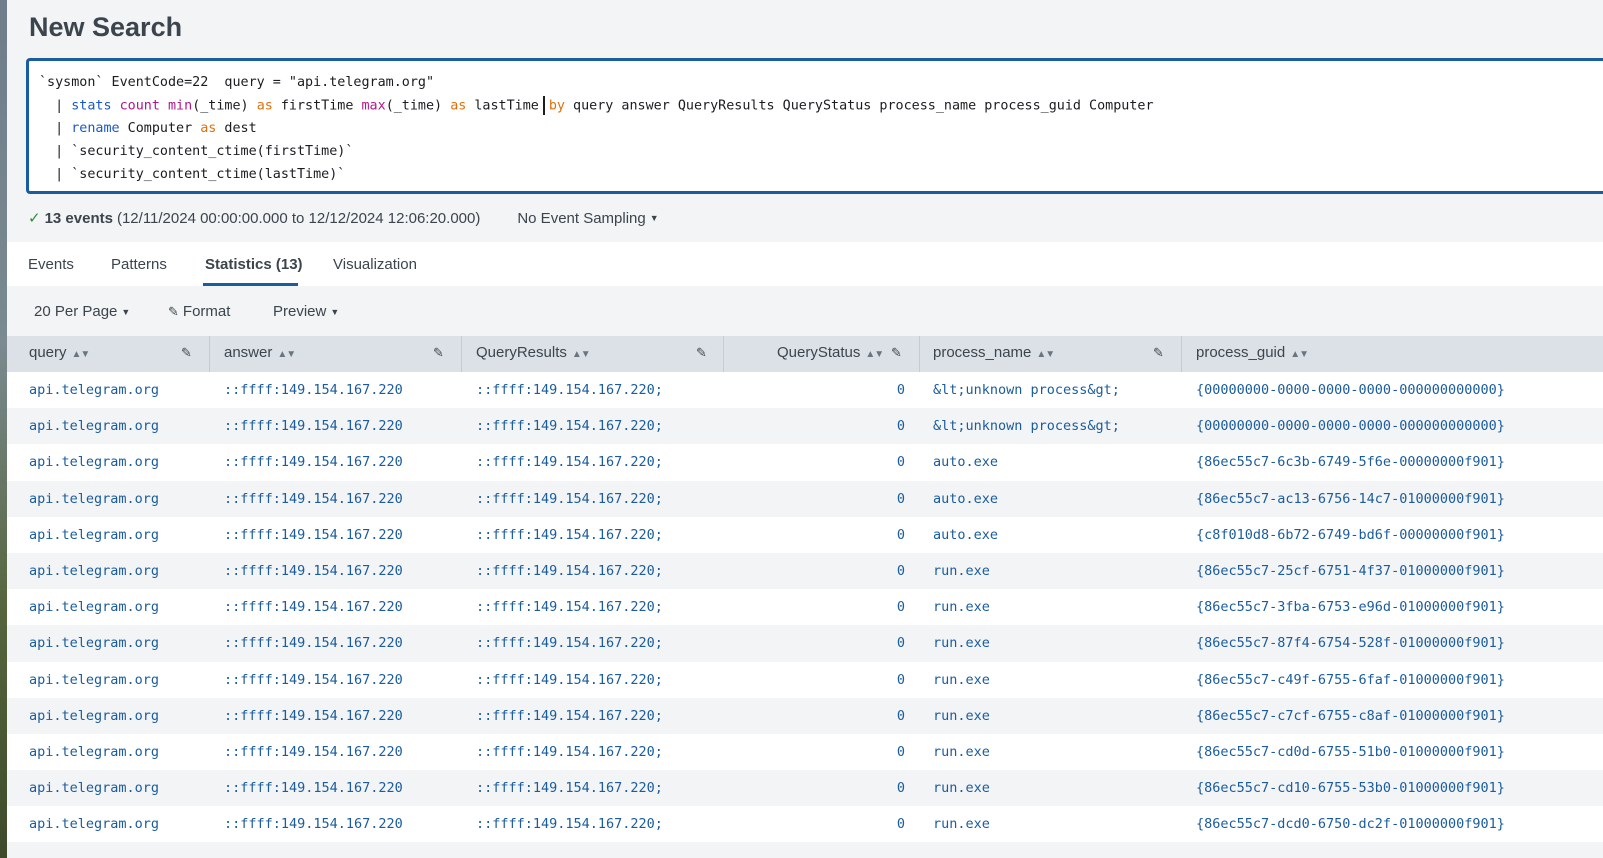  I want to click on cell-process-guid: {86ec55c7-dcd0-6750-dc2f-01000000f901}, so click(1350, 824).